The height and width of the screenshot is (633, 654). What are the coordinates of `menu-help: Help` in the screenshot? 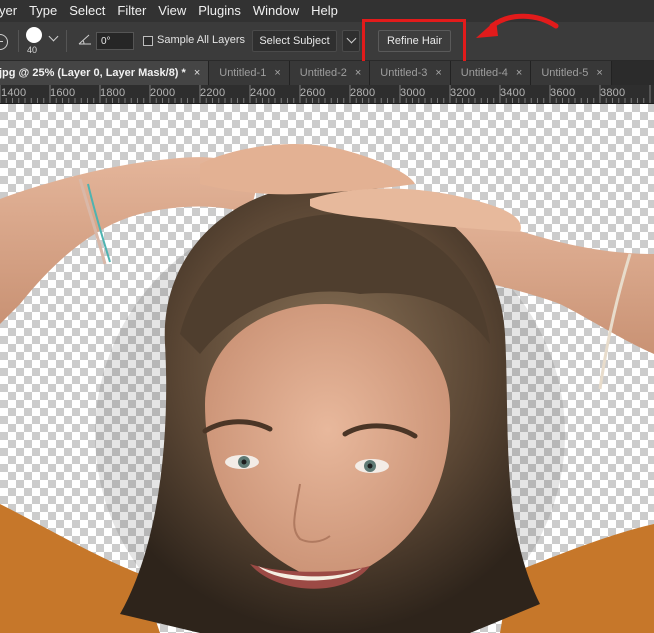 It's located at (324, 11).